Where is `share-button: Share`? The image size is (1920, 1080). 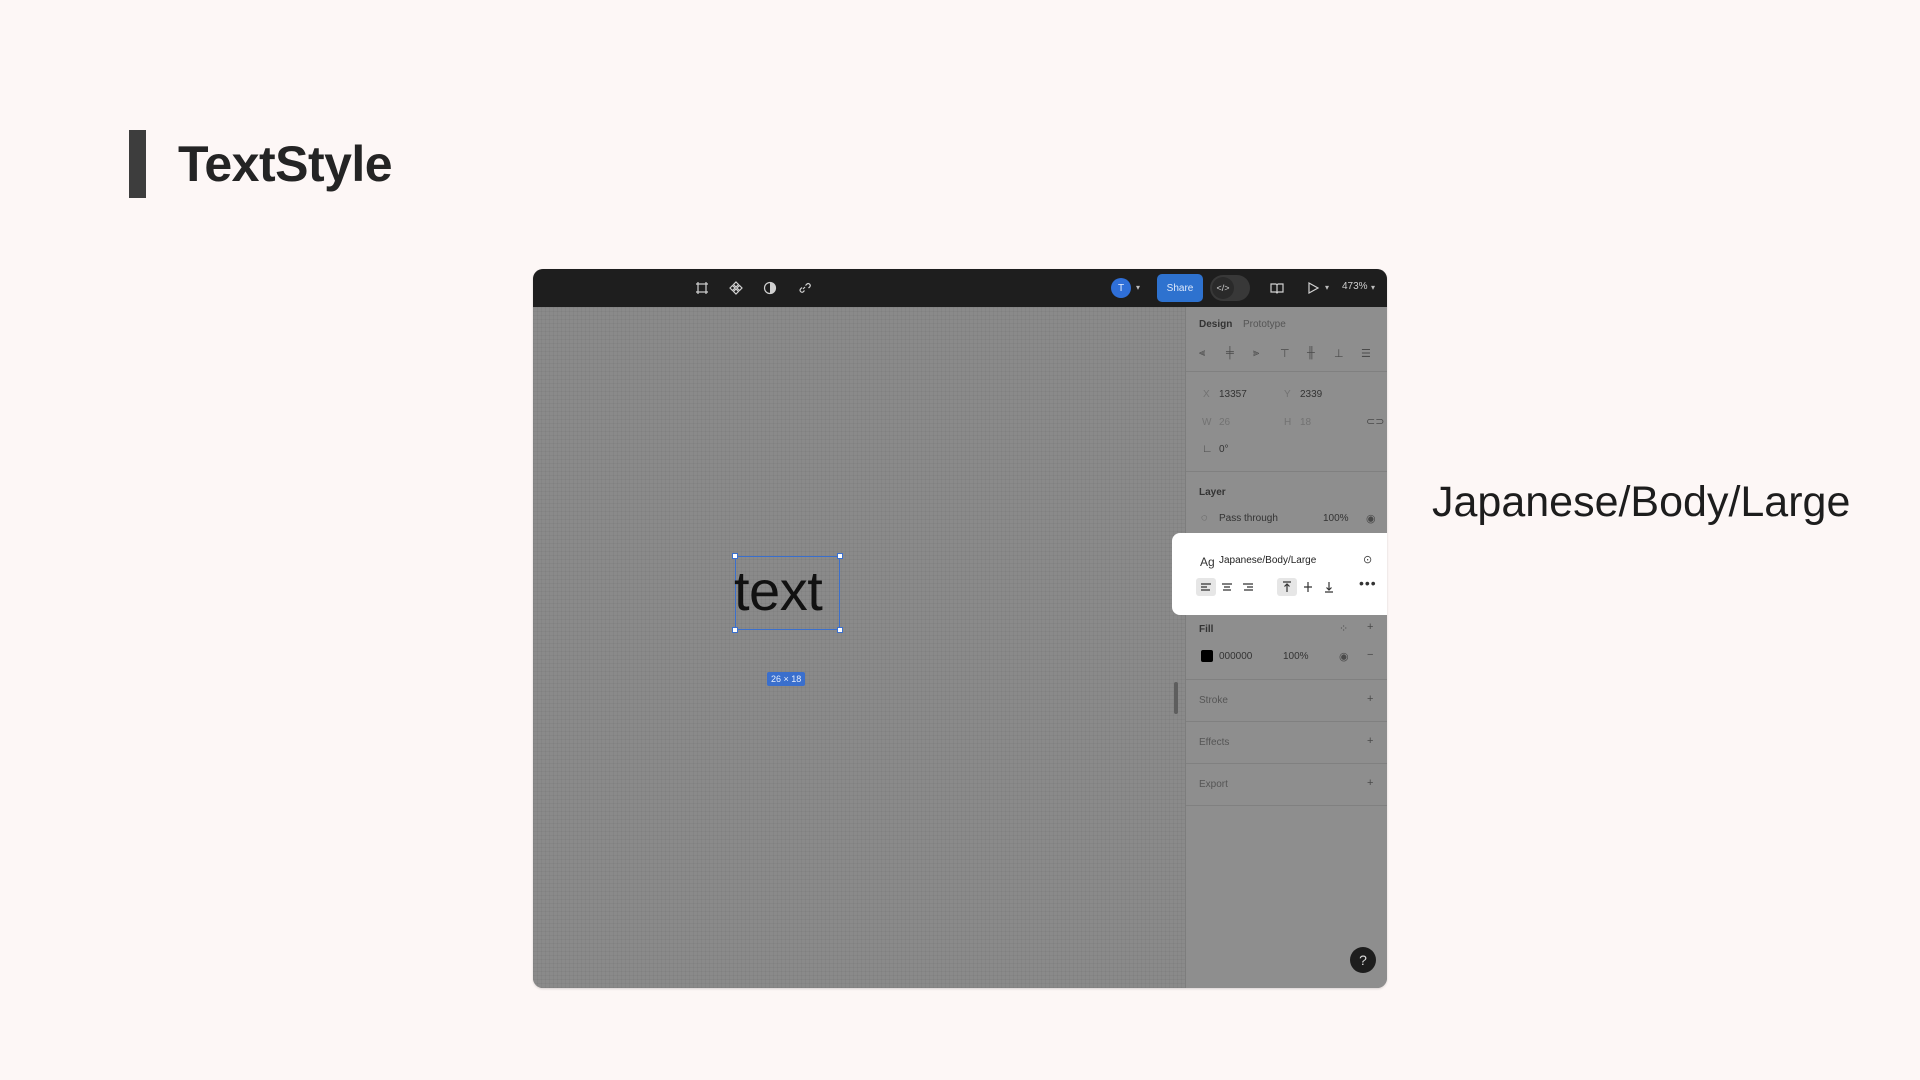 share-button: Share is located at coordinates (1180, 288).